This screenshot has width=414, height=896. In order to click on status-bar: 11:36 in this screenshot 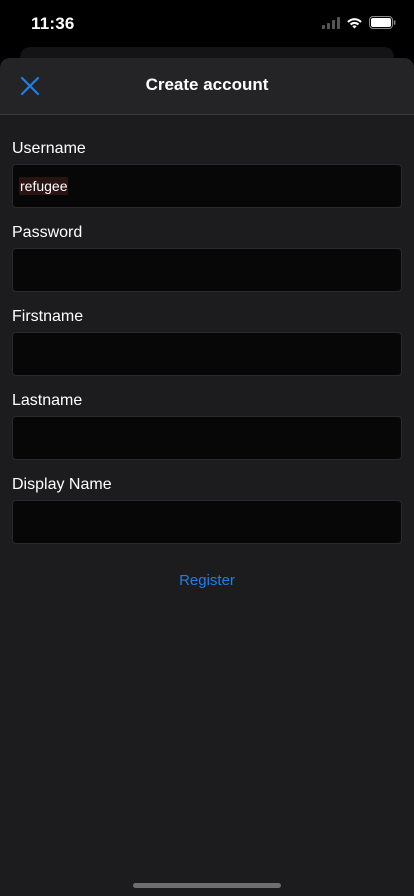, I will do `click(207, 24)`.